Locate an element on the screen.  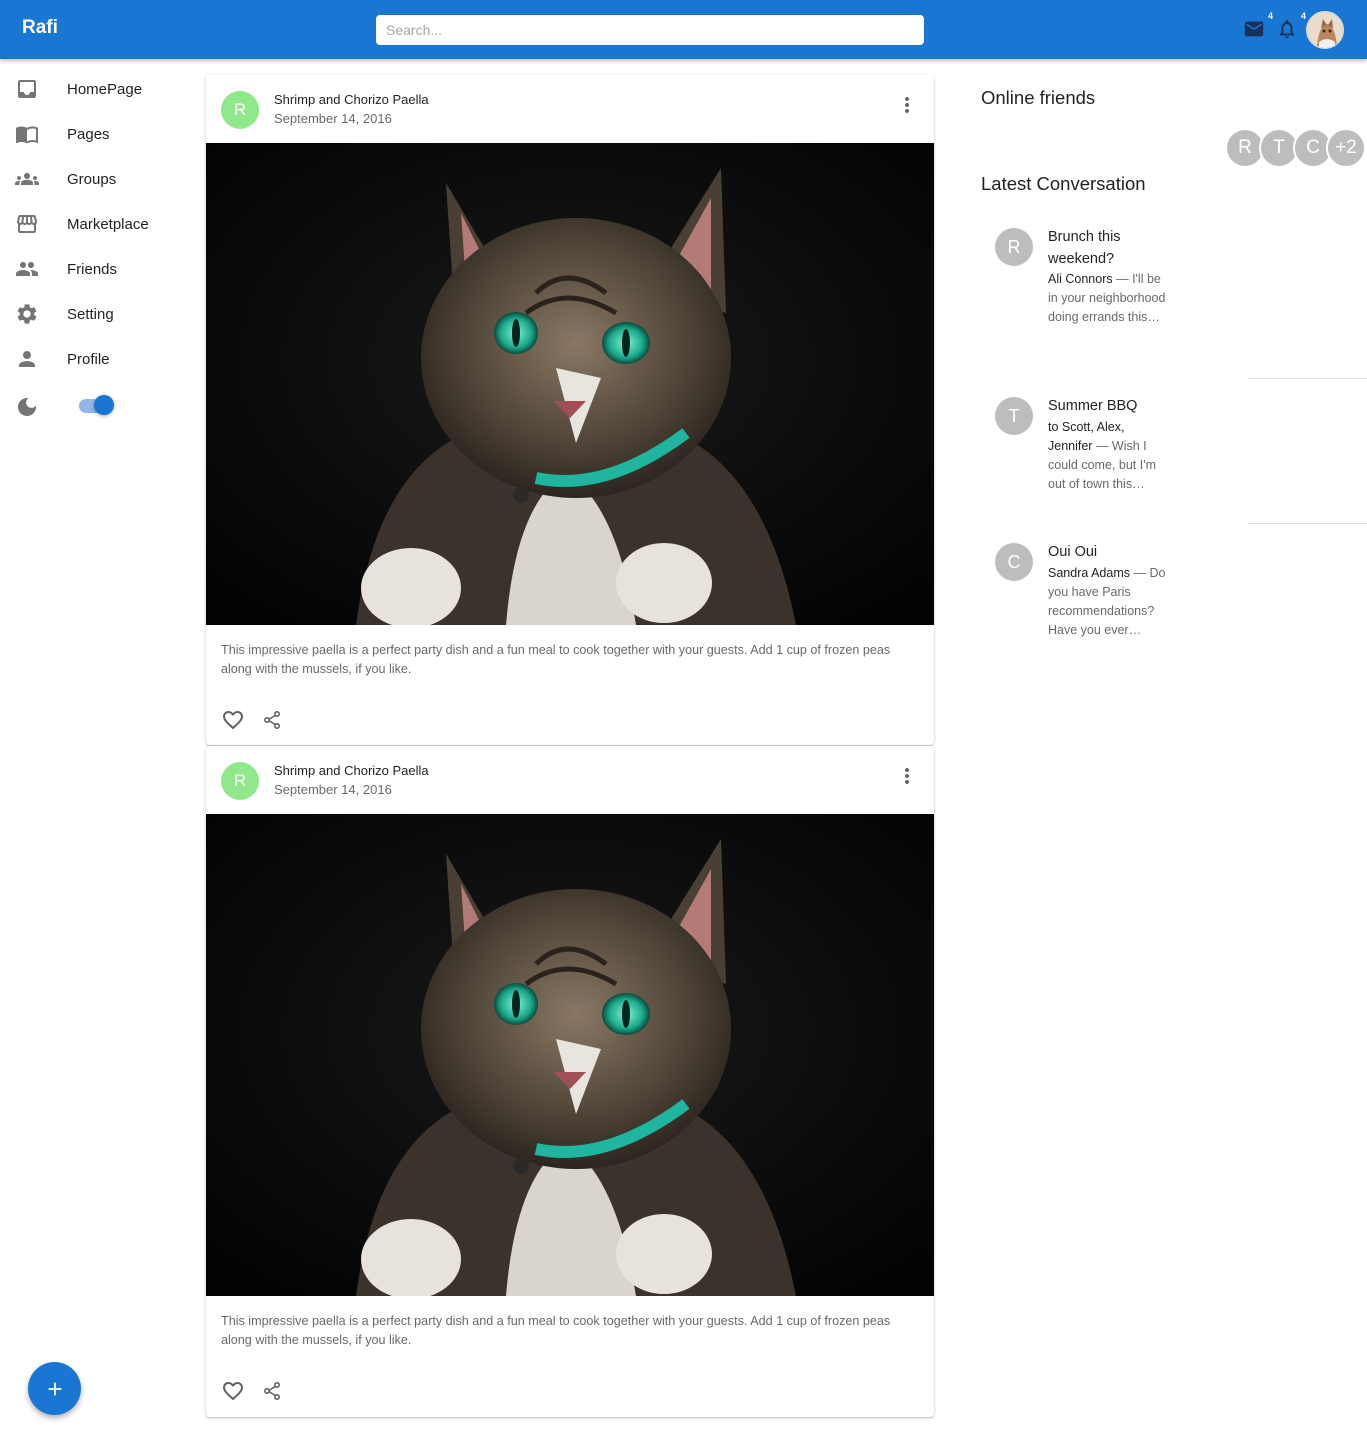
more-friends-avatar: +2 is located at coordinates (1346, 148).